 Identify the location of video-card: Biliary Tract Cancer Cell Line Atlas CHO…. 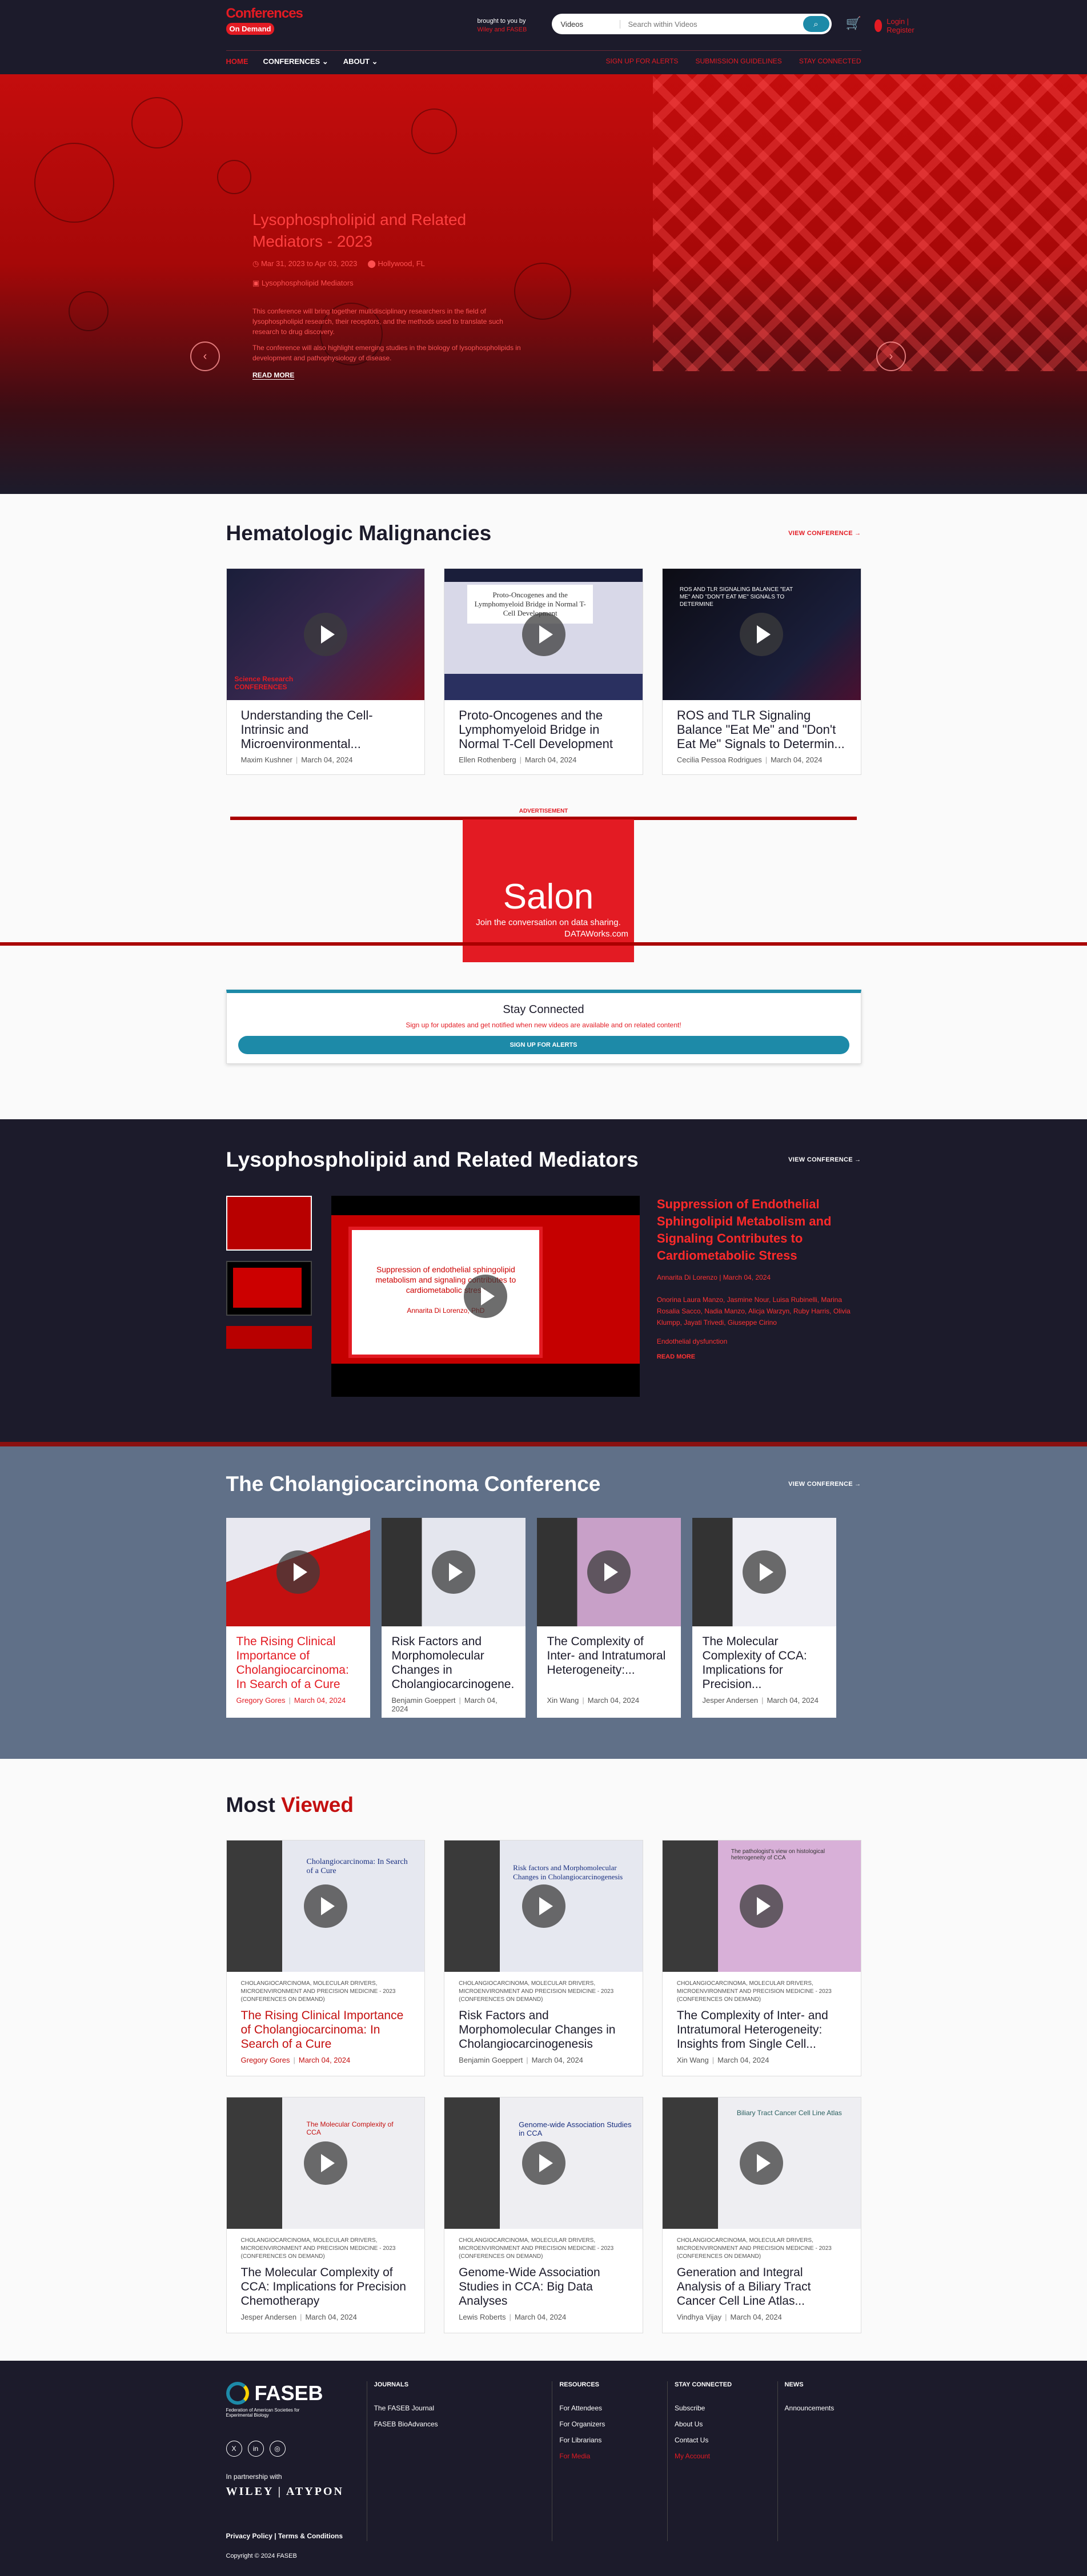
(761, 2215).